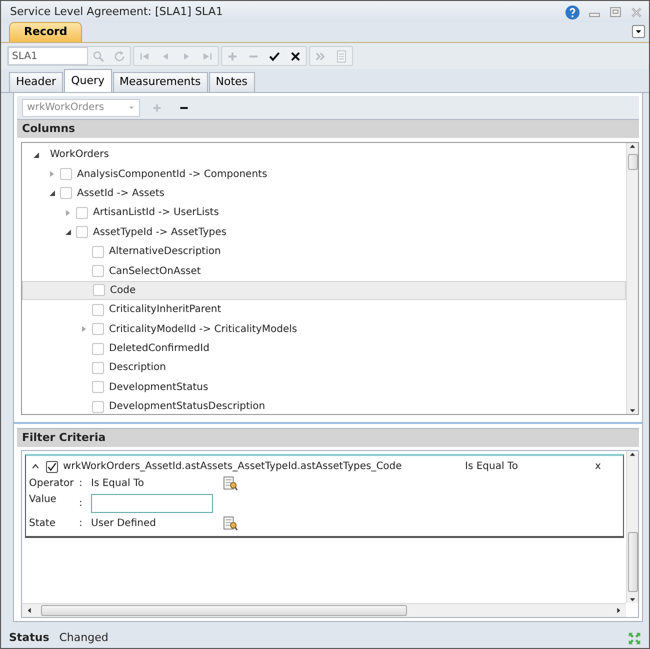 The height and width of the screenshot is (649, 650). What do you see at coordinates (572, 12) in the screenshot?
I see `help-icon` at bounding box center [572, 12].